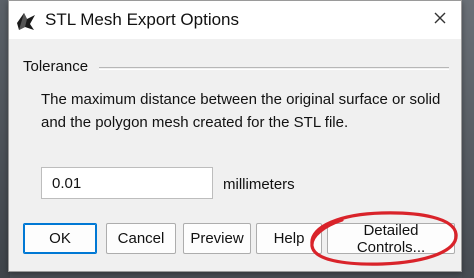 This screenshot has height=278, width=474. Describe the element at coordinates (217, 238) in the screenshot. I see `preview-button: Preview` at that location.